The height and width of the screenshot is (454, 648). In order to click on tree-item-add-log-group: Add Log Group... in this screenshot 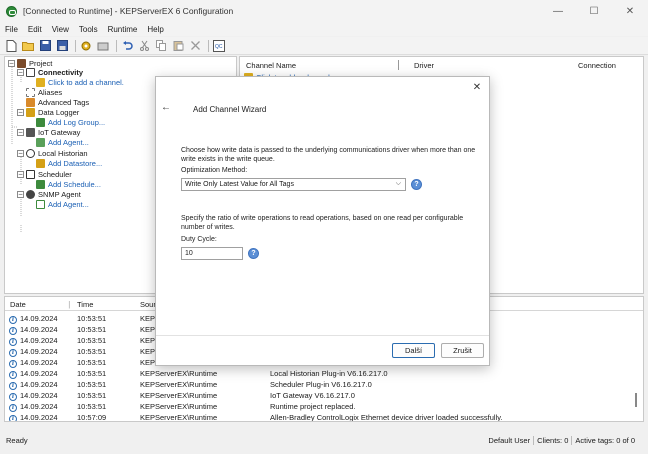, I will do `click(70, 122)`.